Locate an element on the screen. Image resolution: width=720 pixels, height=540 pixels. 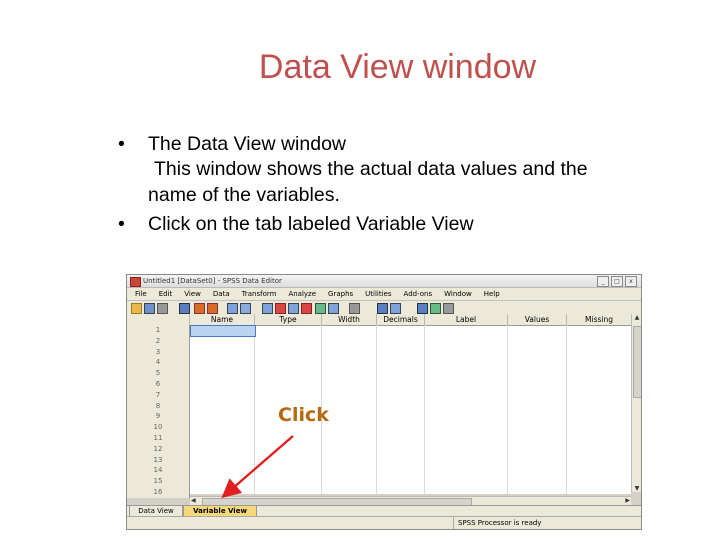
arrow-line is located at coordinates (257, 467).